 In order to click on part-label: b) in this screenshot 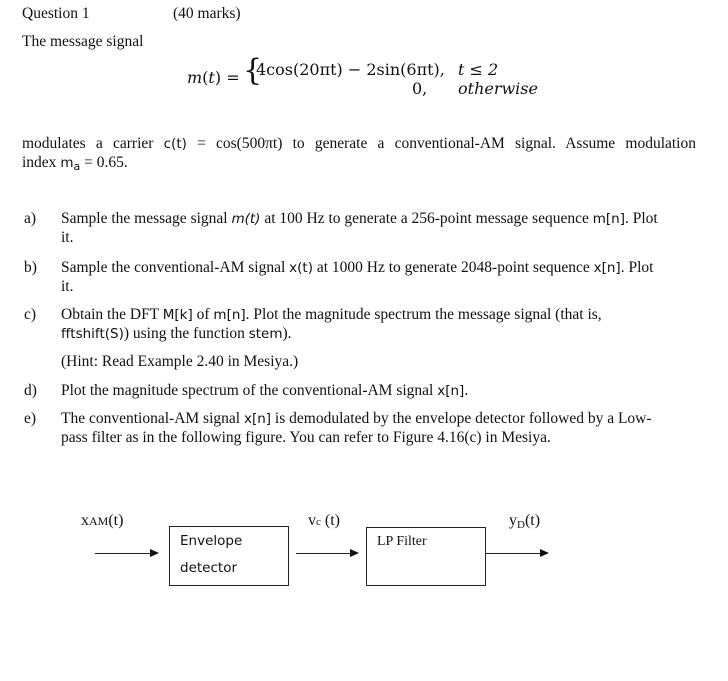, I will do `click(30, 267)`.